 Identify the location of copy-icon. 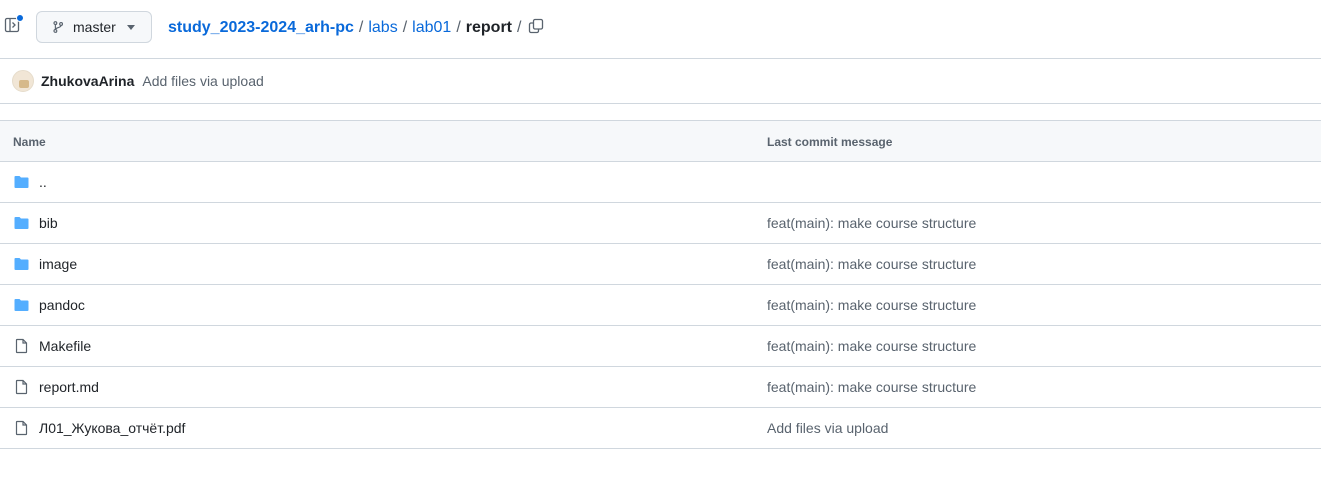
(536, 26).